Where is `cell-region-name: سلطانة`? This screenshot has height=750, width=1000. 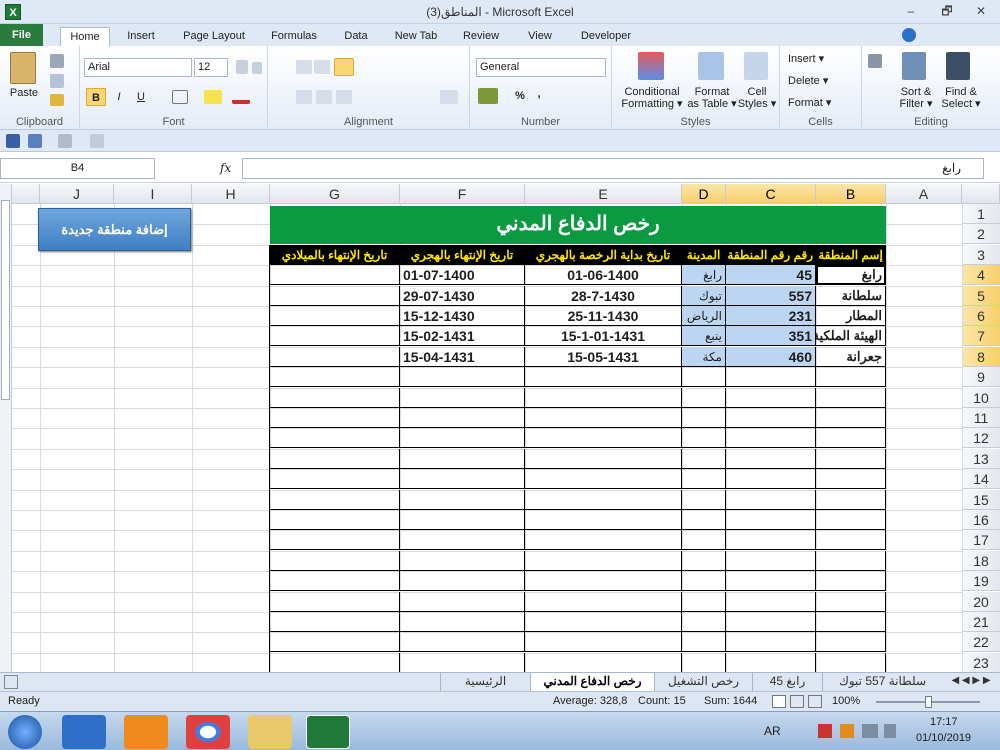
cell-region-name: سلطانة is located at coordinates (851, 295).